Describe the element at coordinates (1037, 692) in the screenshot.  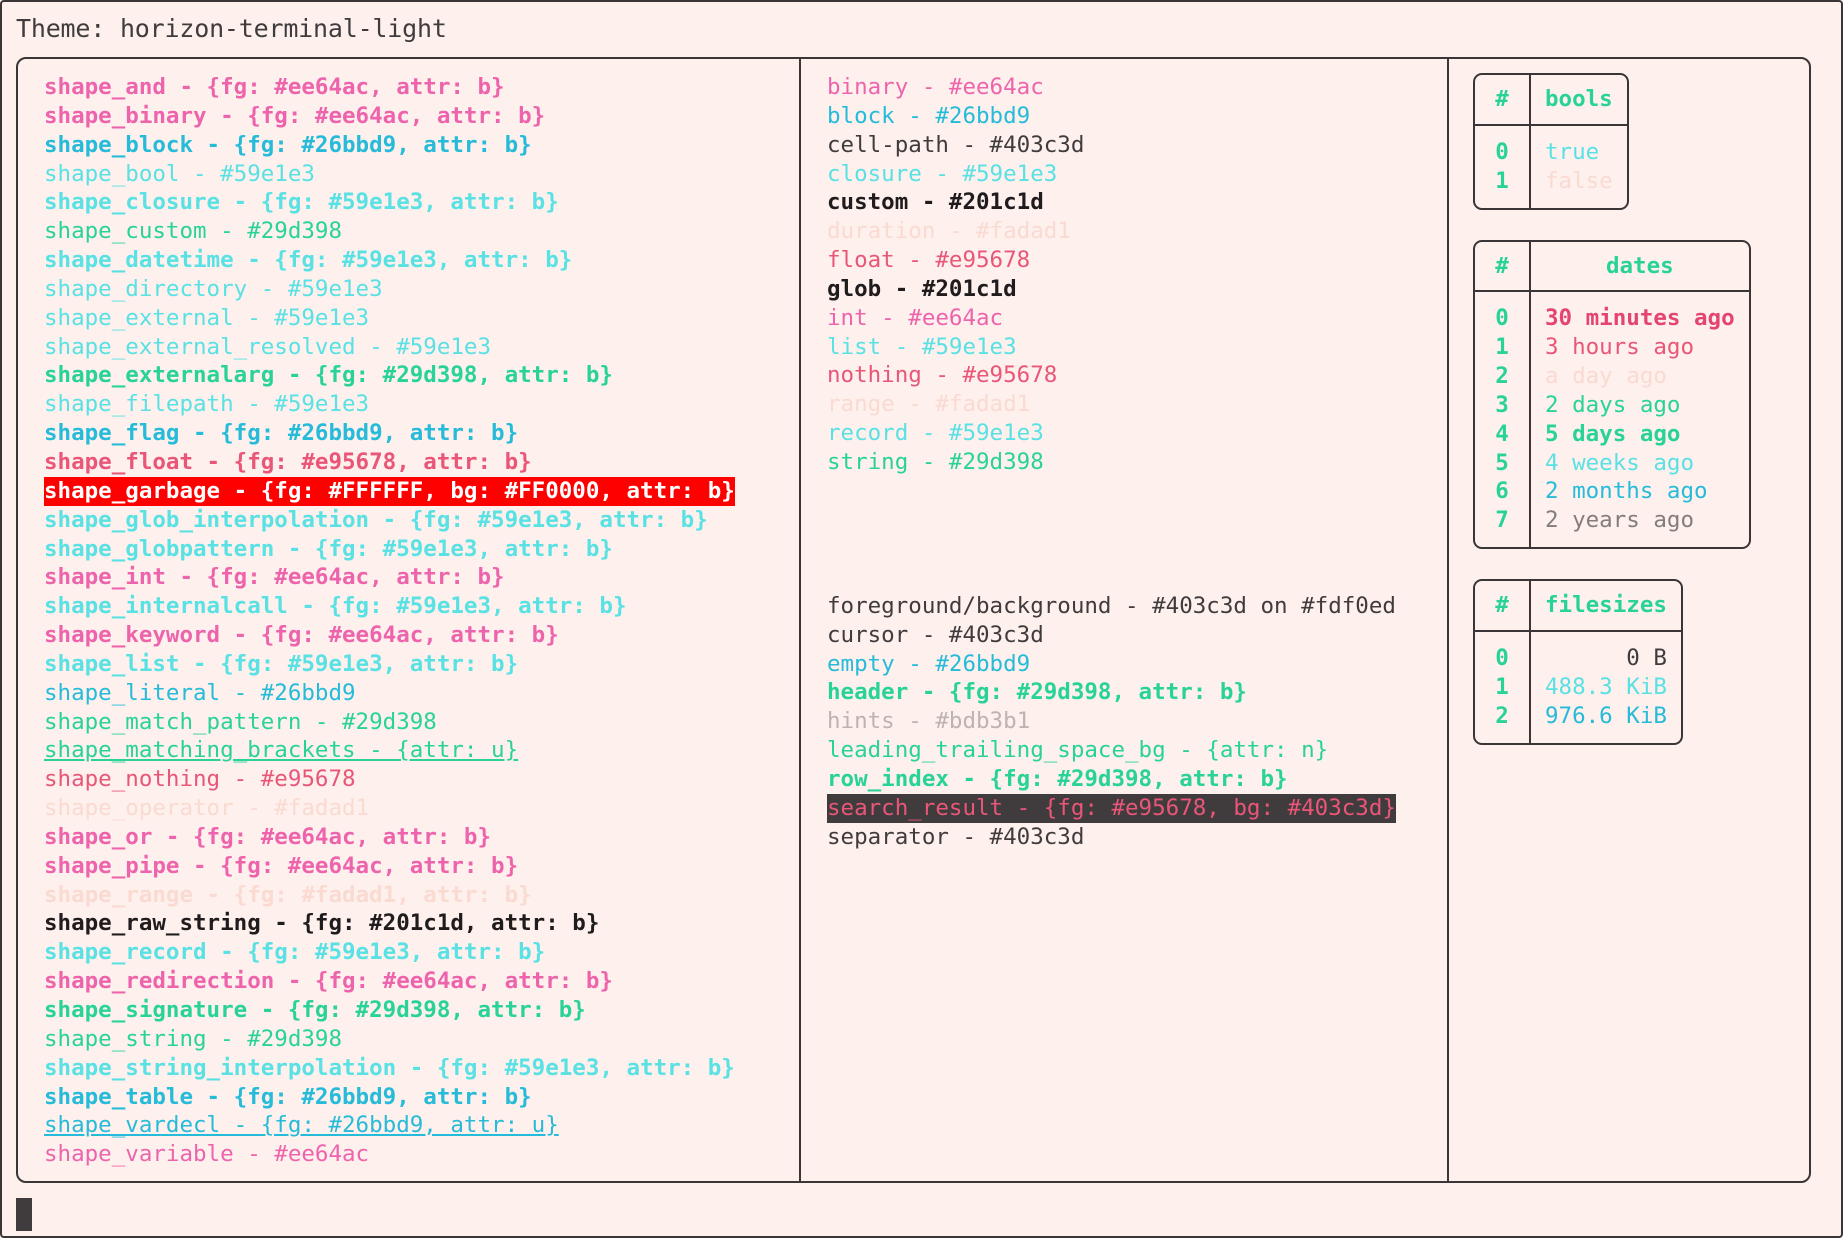
I see `ui_elements-line: header - {fg: #29d398, attr: b}` at that location.